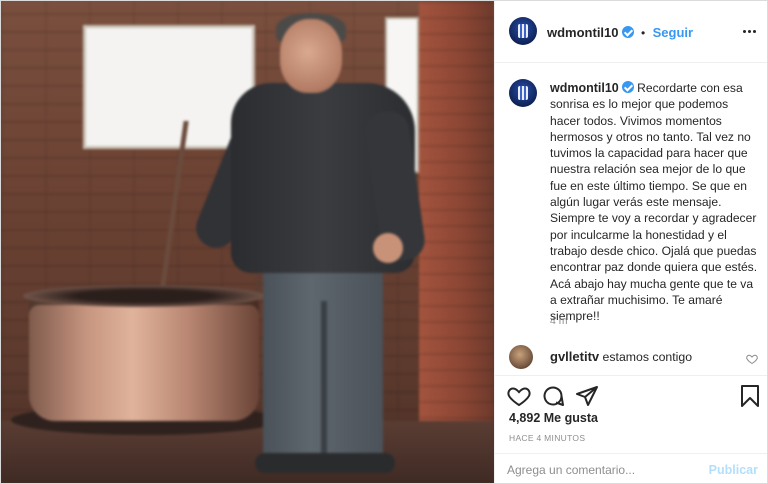 The image size is (768, 484). Describe the element at coordinates (519, 396) in the screenshot. I see `heart-icon` at that location.